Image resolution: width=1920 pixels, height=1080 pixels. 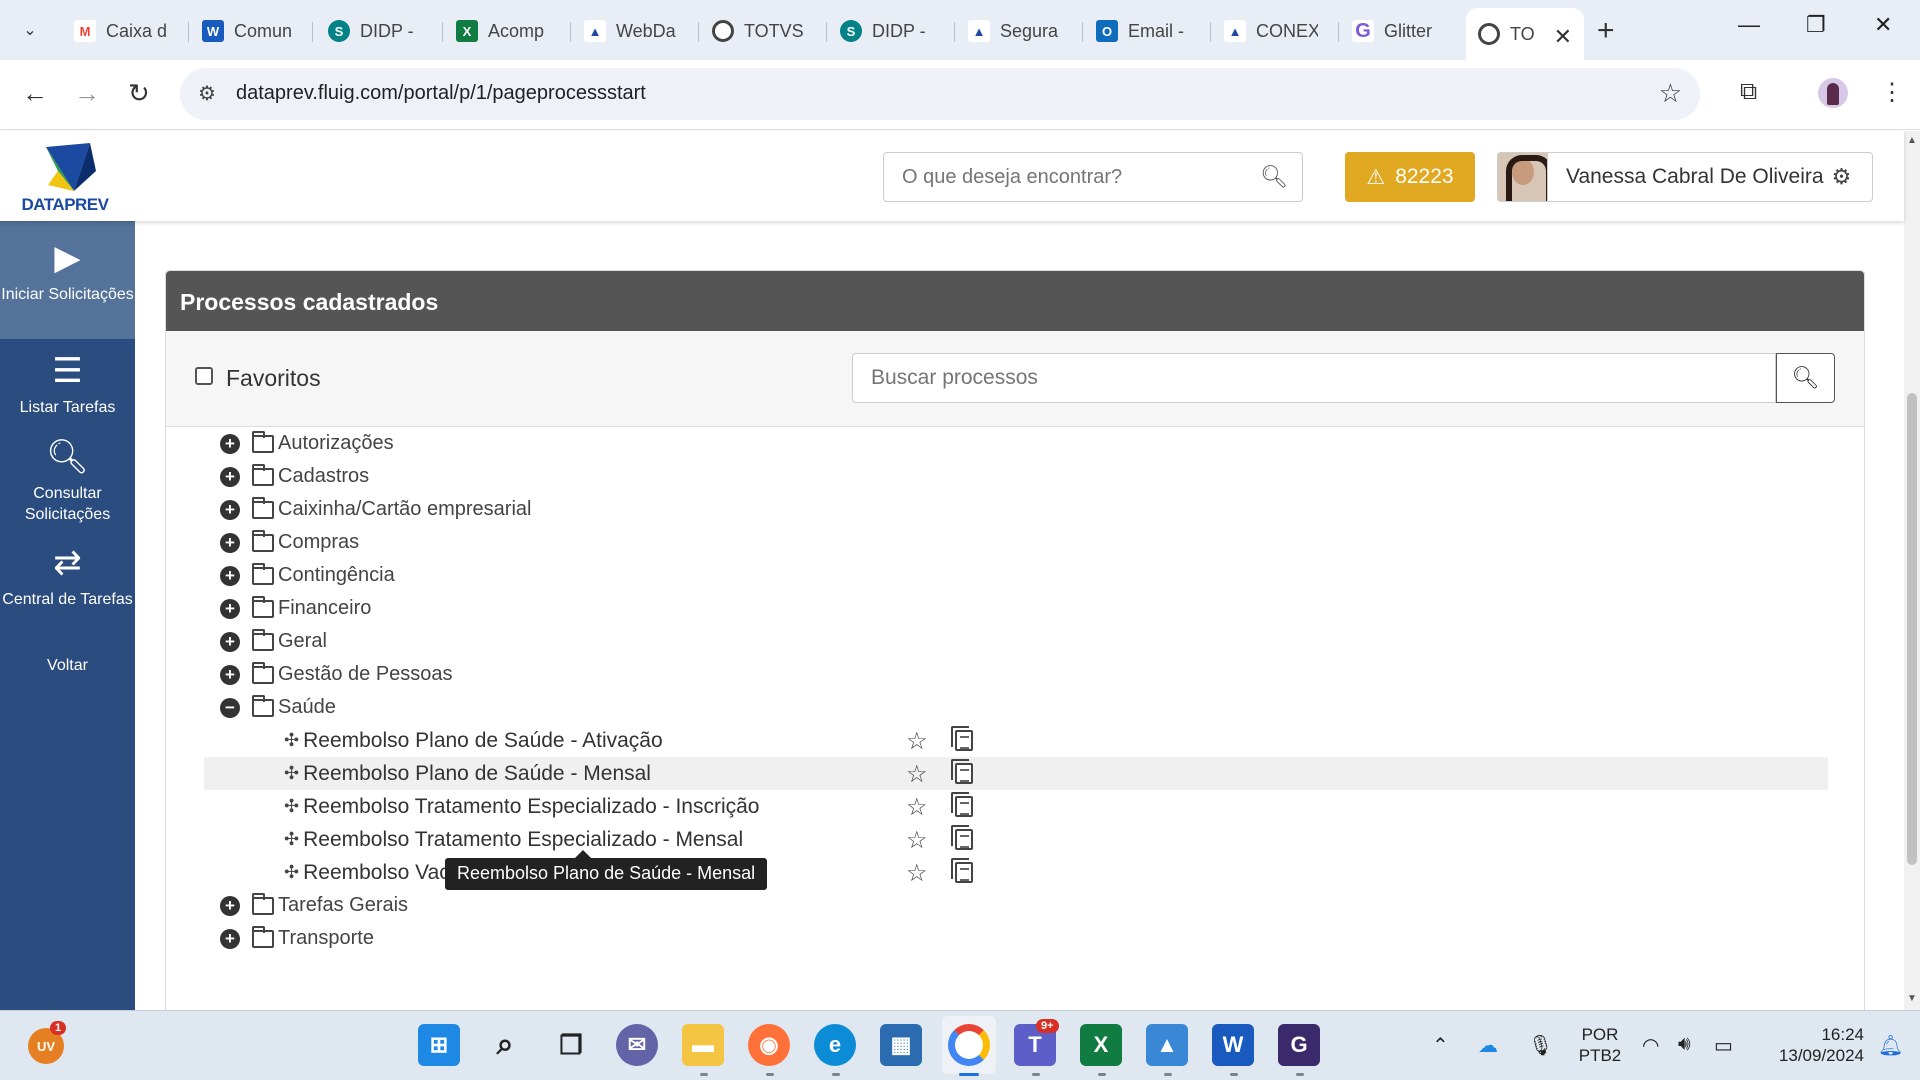 I want to click on store-icon: ▦, so click(x=901, y=1045).